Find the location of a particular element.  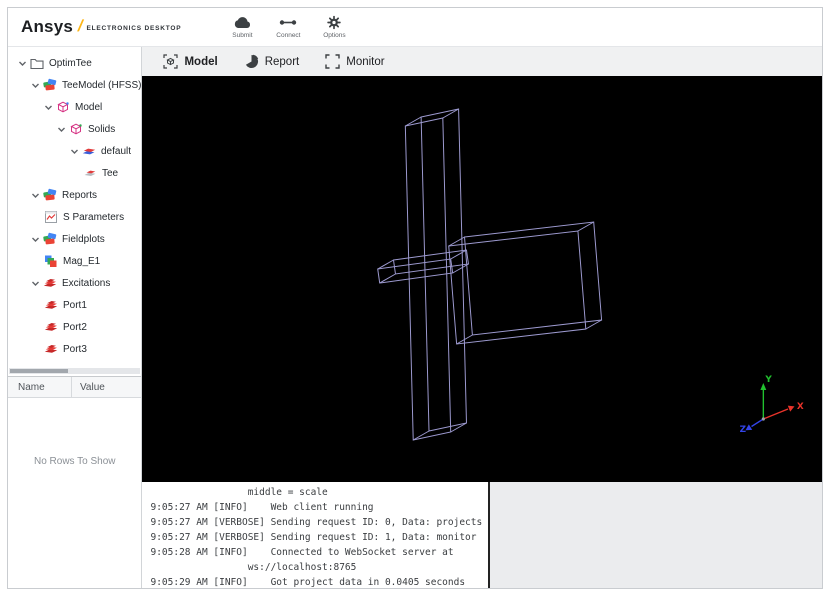

tree-item-label: default is located at coordinates (116, 151).